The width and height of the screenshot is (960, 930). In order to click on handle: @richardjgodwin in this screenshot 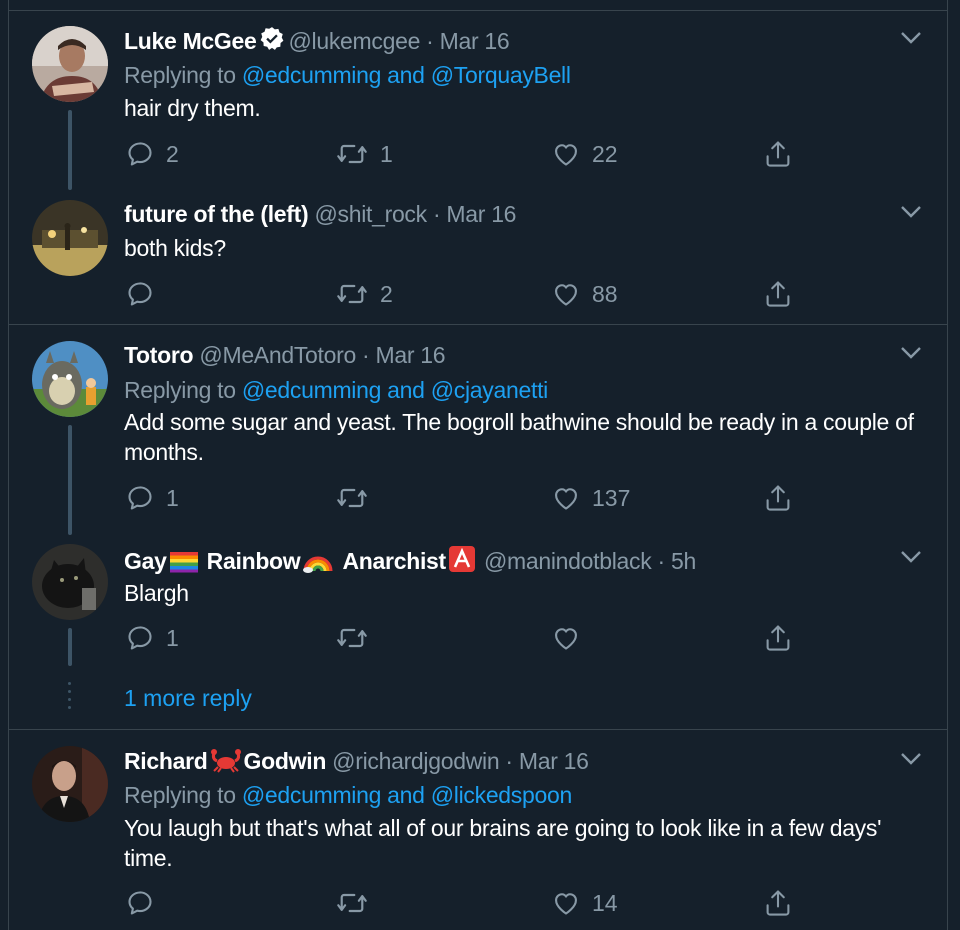, I will do `click(415, 761)`.